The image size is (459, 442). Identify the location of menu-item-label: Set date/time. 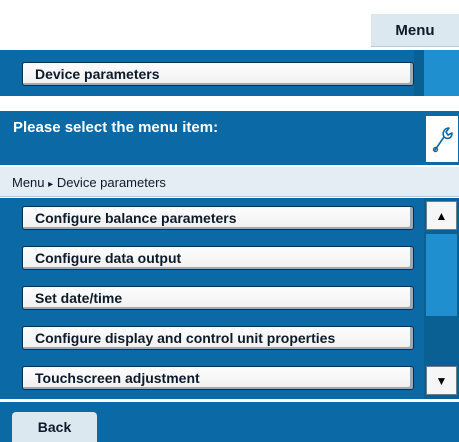
(79, 298).